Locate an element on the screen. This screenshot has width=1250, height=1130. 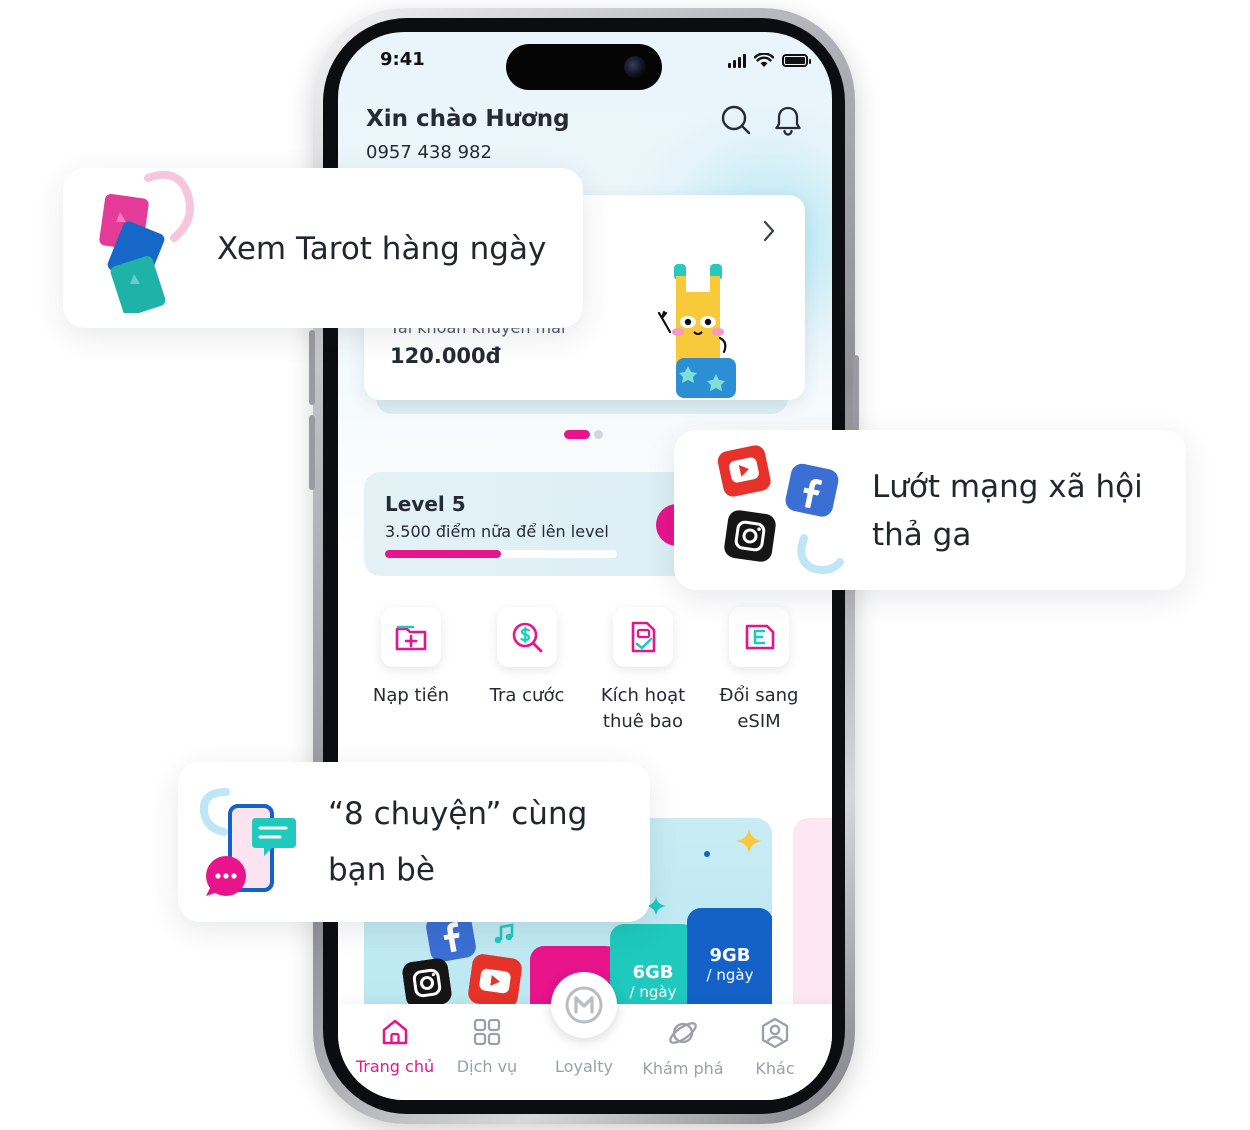
bill-search-icon is located at coordinates (527, 637).